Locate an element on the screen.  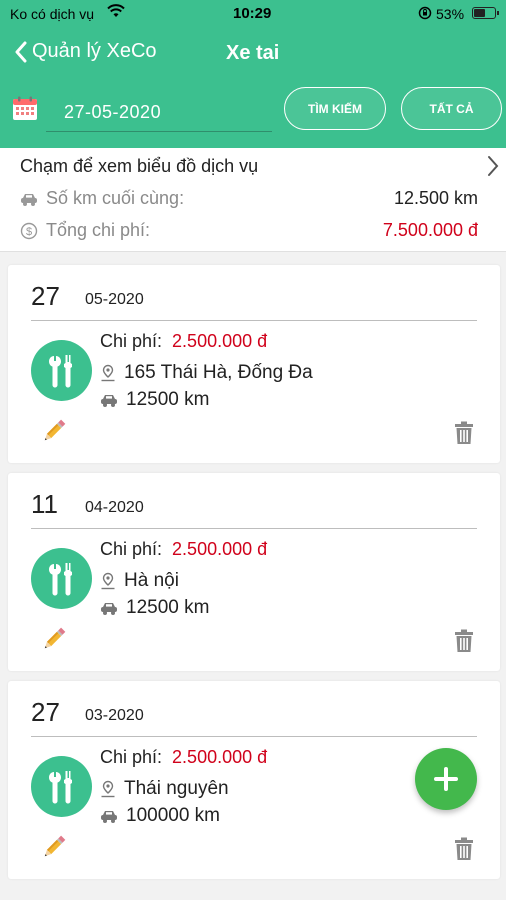
back-button: Quản lý XeCo is located at coordinates (85, 51).